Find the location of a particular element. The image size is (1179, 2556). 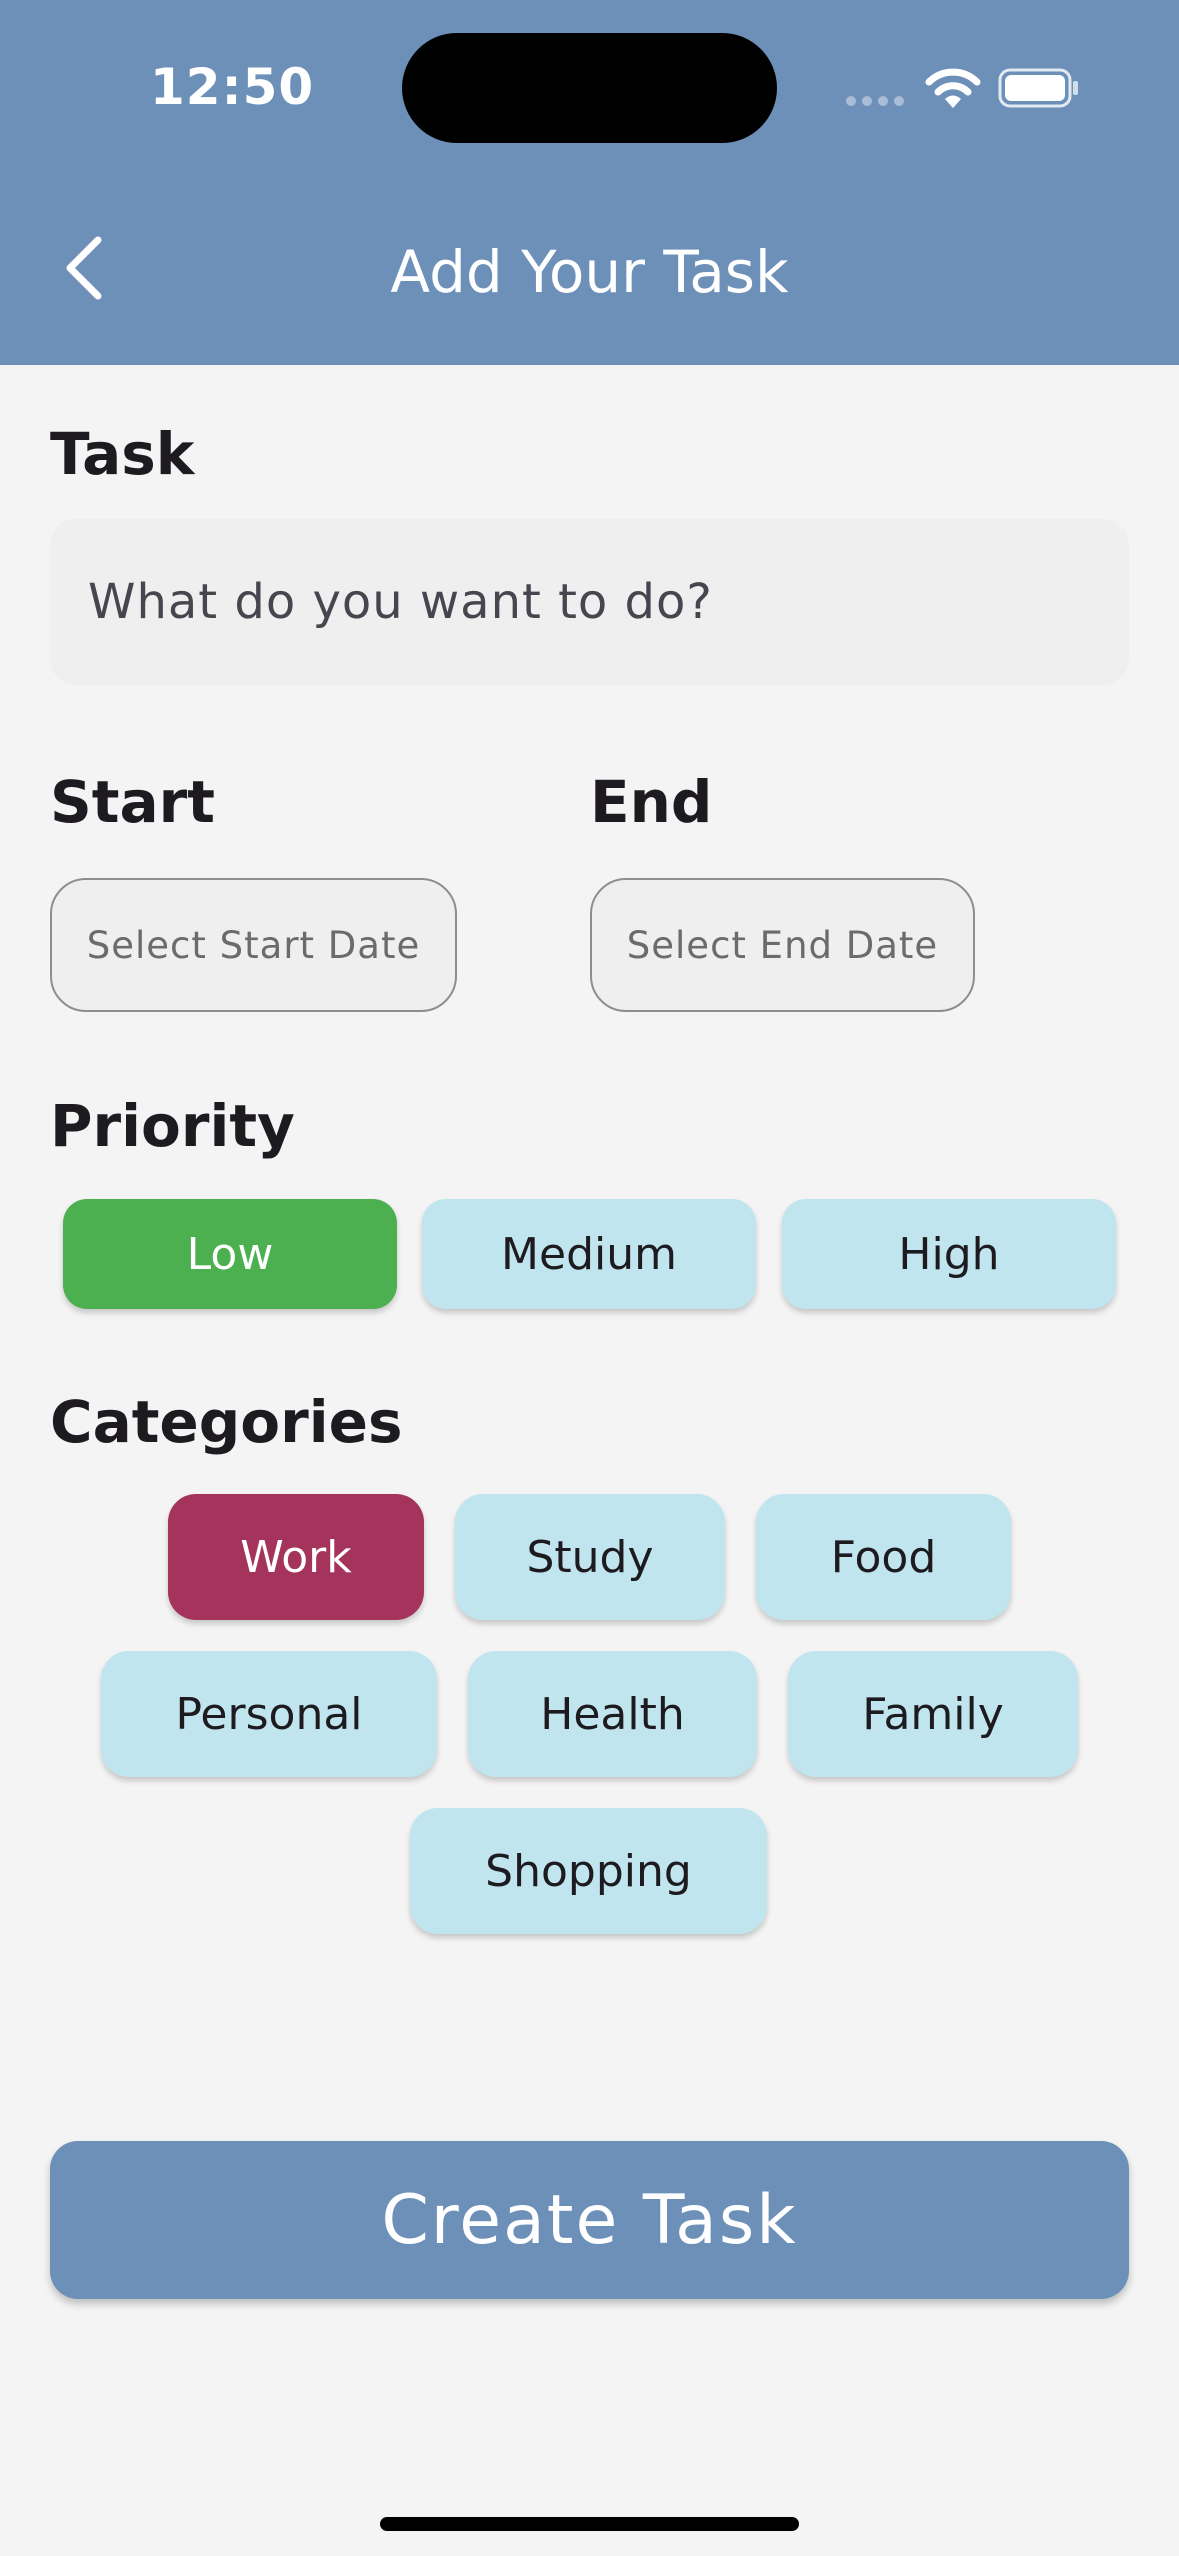

page-title: Add Your Task is located at coordinates (589, 272).